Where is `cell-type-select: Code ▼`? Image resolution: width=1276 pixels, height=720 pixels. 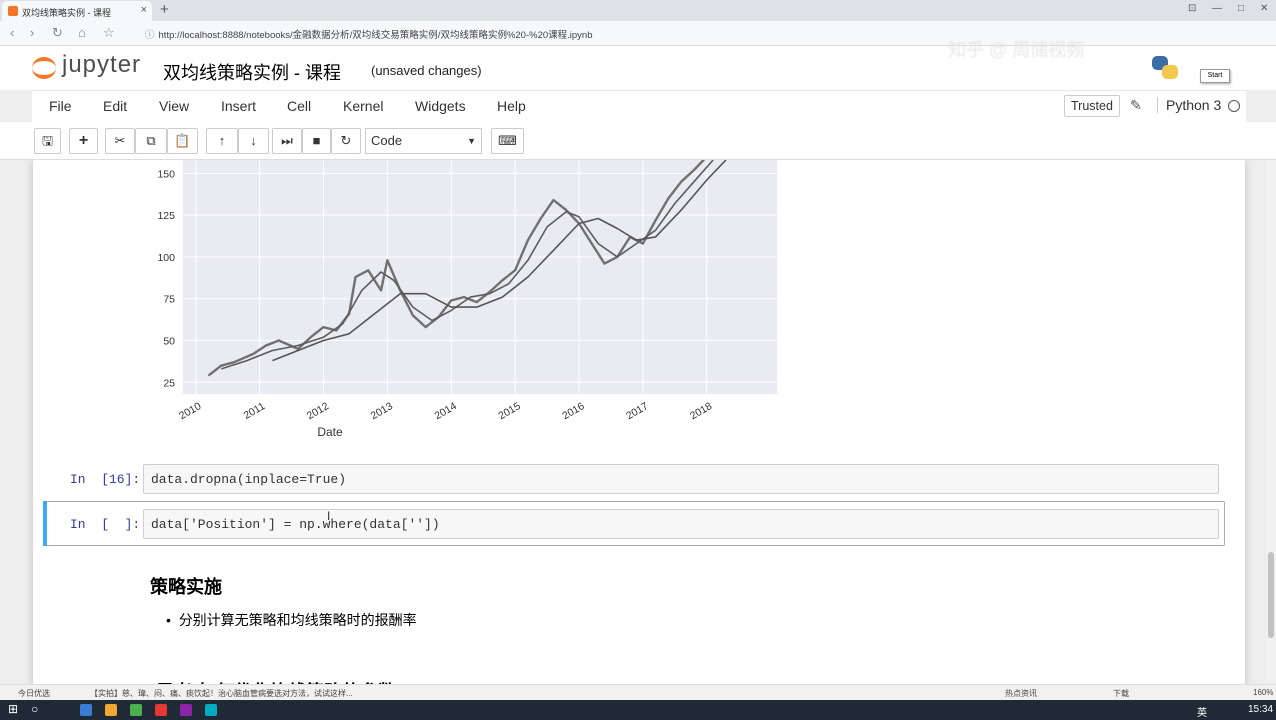
cell-type-select: Code ▼ is located at coordinates (423, 141).